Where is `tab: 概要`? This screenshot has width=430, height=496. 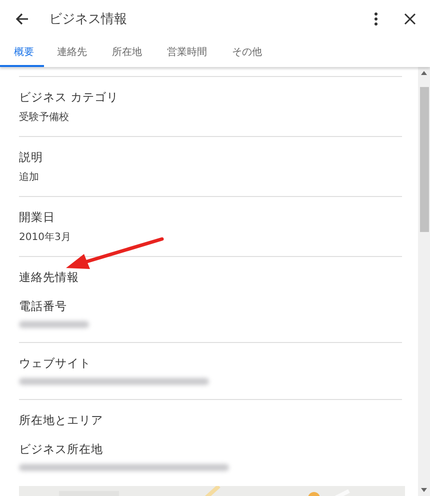 tab: 概要 is located at coordinates (22, 52).